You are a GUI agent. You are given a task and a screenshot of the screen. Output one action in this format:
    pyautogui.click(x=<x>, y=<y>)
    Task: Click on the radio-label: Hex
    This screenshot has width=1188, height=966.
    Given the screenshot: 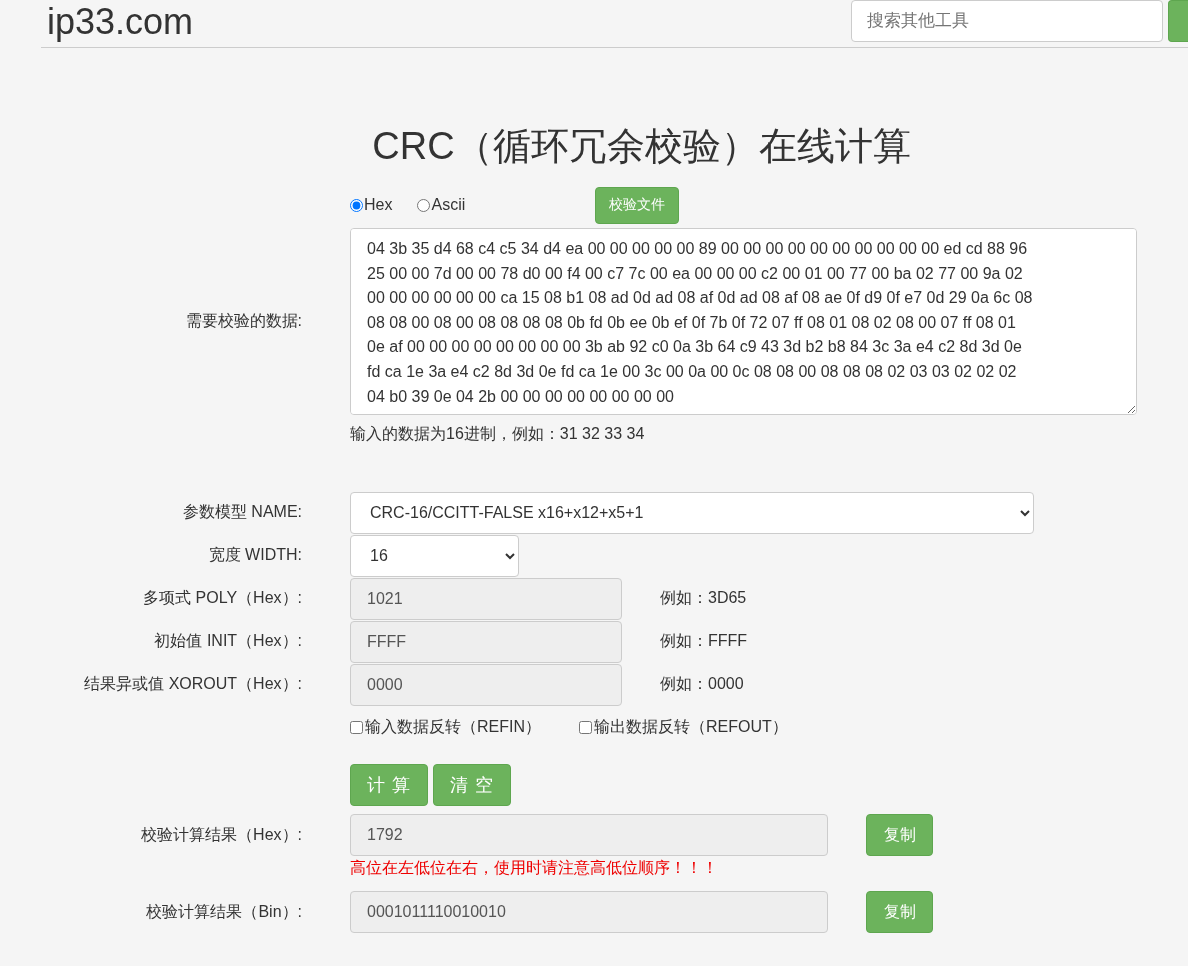 What is the action you would take?
    pyautogui.click(x=378, y=205)
    